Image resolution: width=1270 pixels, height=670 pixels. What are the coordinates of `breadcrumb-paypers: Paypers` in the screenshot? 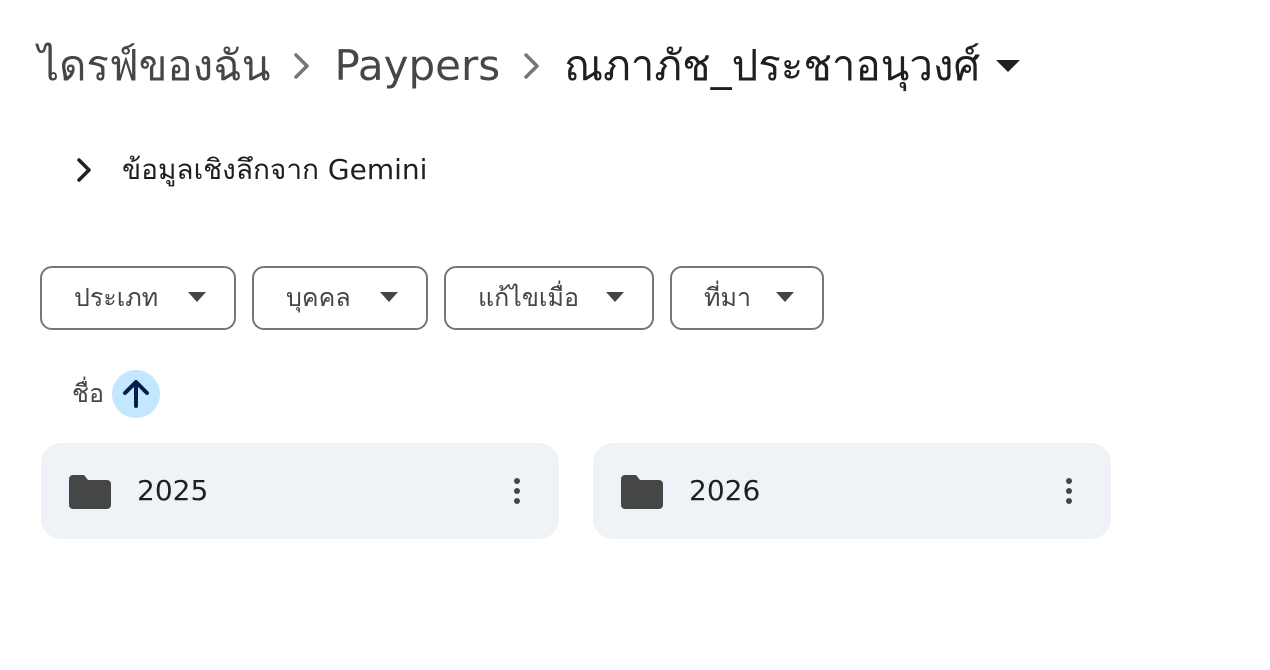 It's located at (417, 66).